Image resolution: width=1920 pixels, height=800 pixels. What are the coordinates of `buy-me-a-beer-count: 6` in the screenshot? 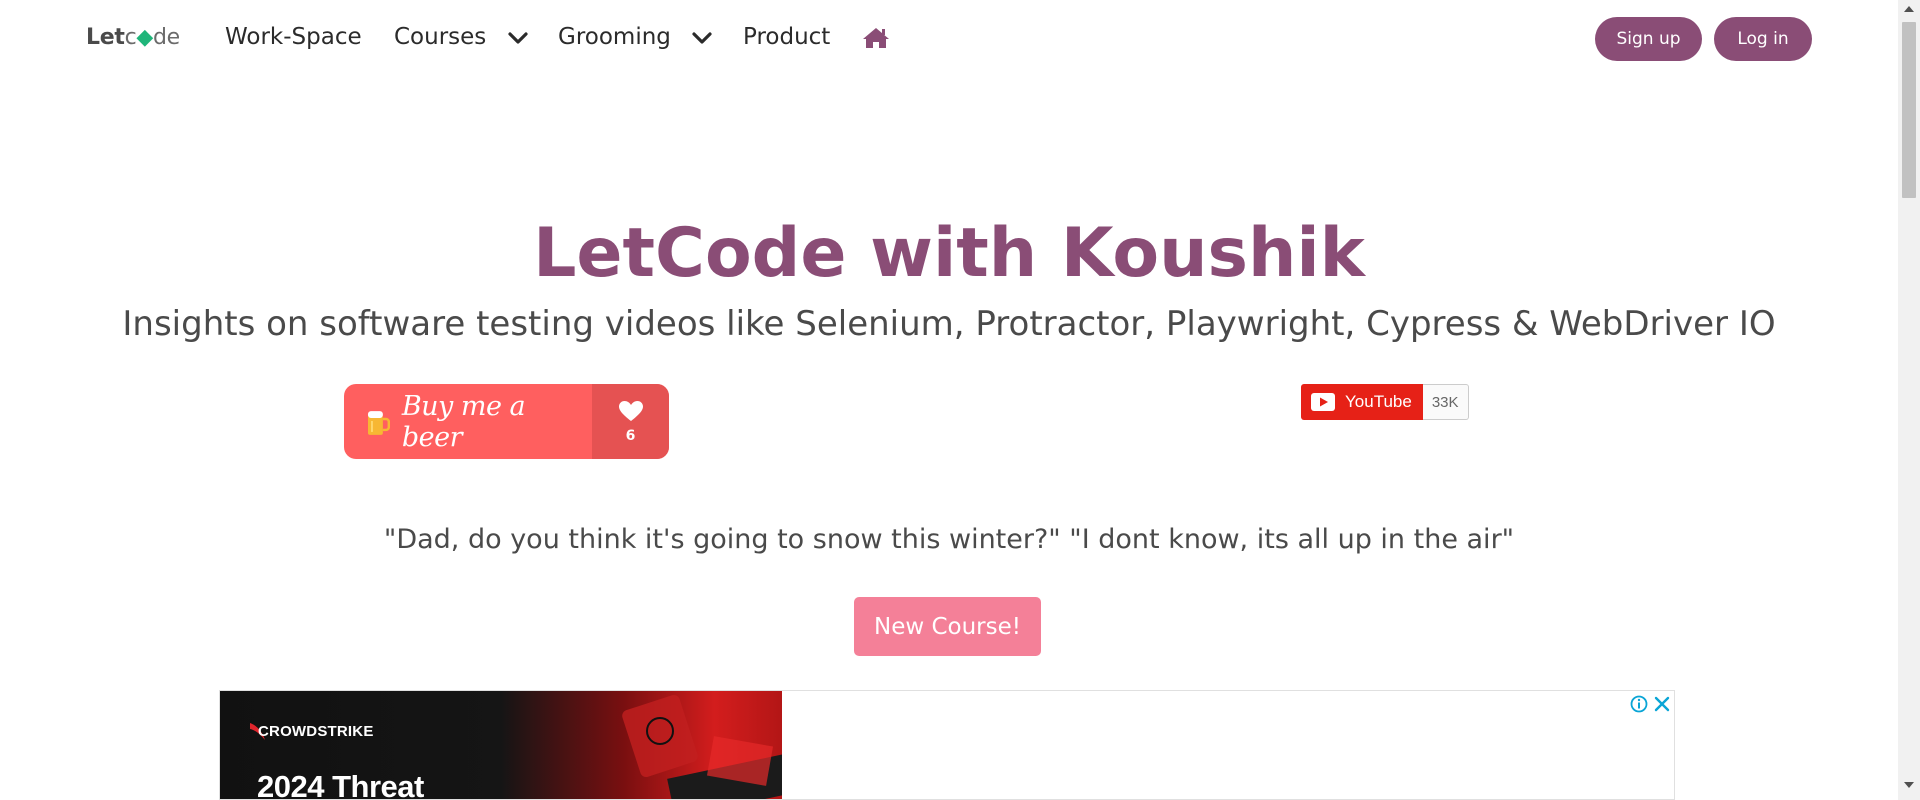 It's located at (630, 435).